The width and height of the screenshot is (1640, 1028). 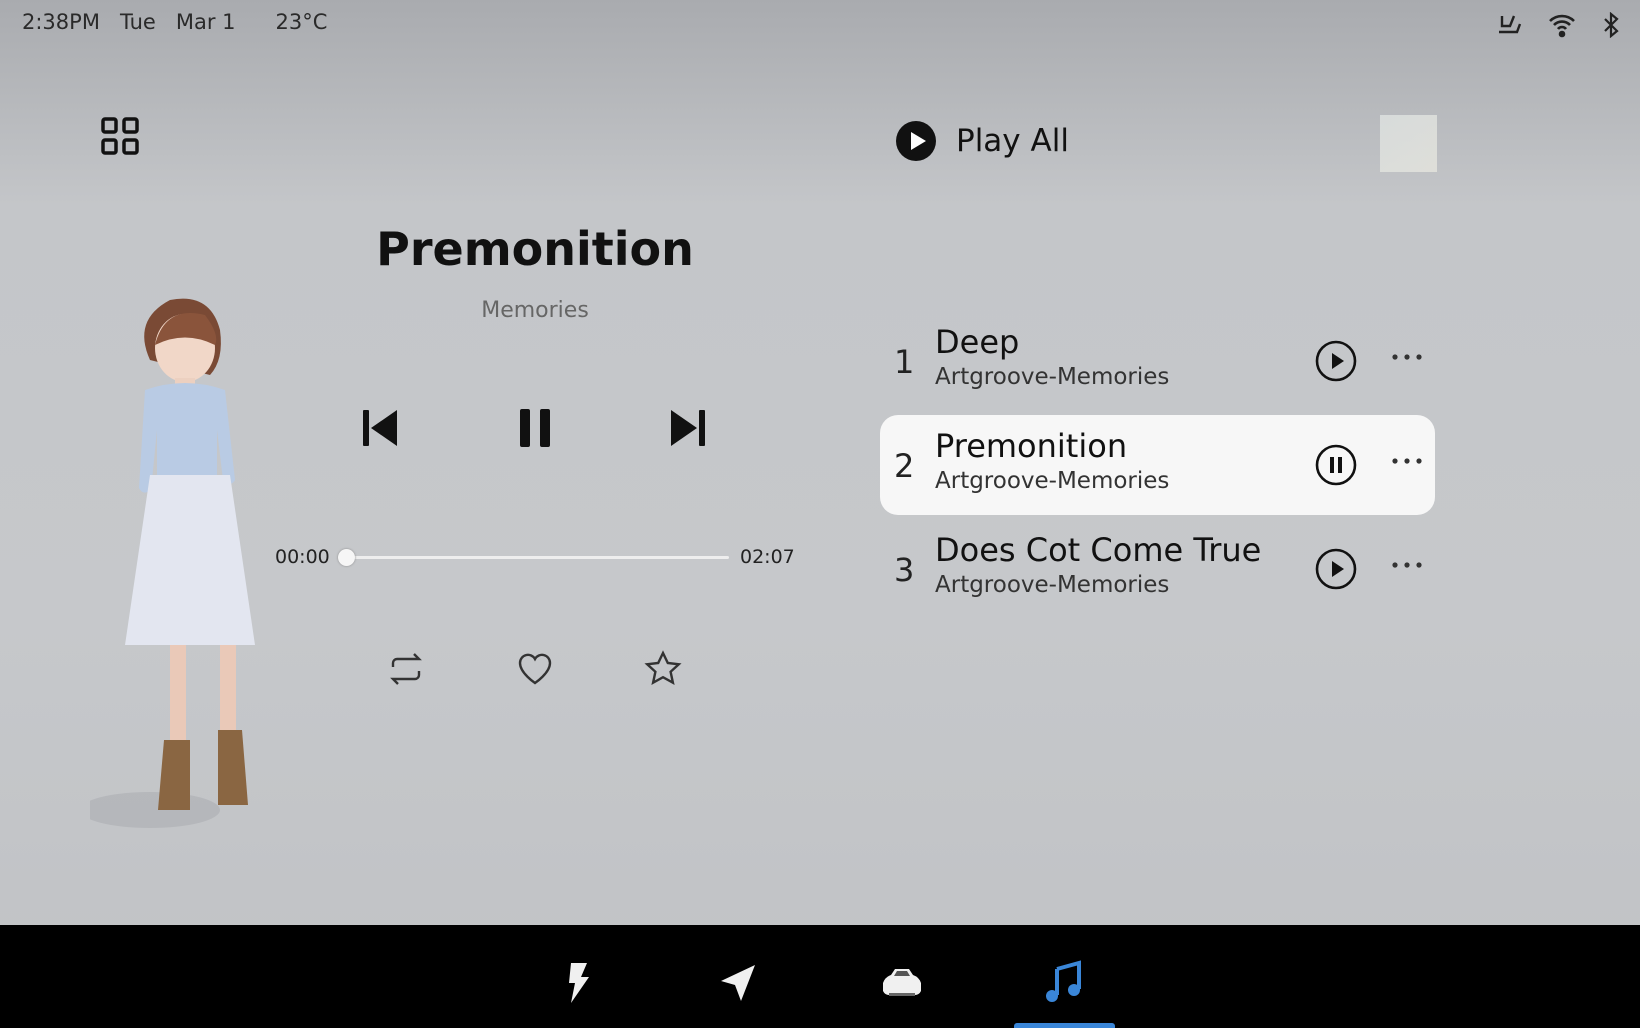 I want to click on seat-heat-icon, so click(x=1509, y=25).